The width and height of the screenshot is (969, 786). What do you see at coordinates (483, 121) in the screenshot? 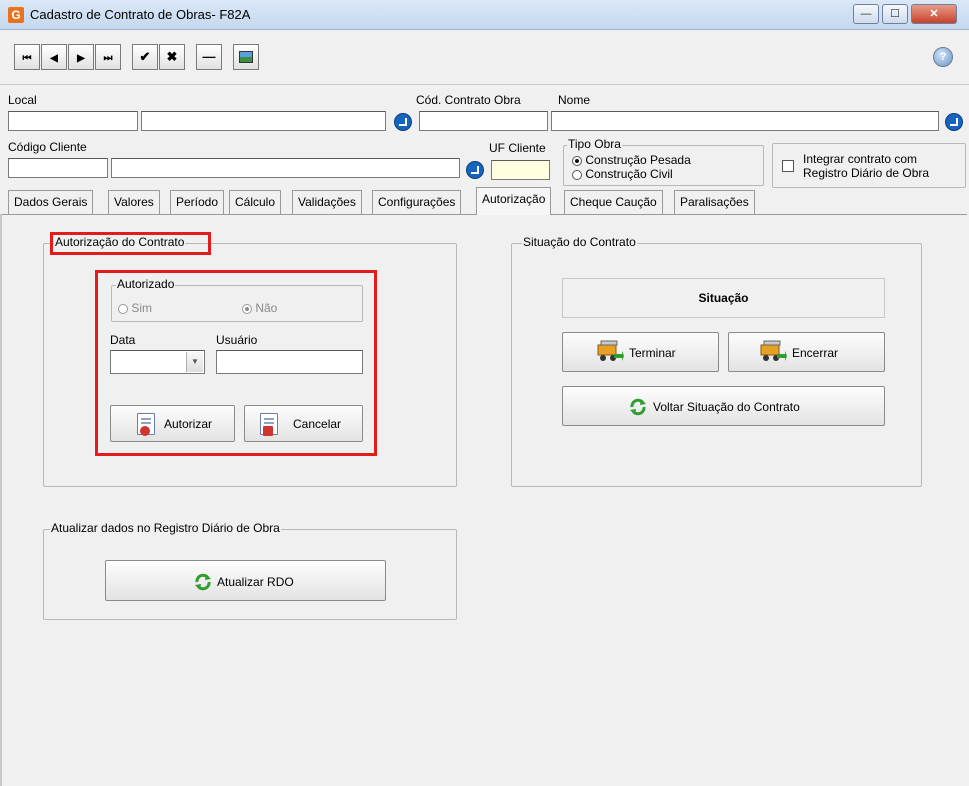
I see `cod-contrato-field` at bounding box center [483, 121].